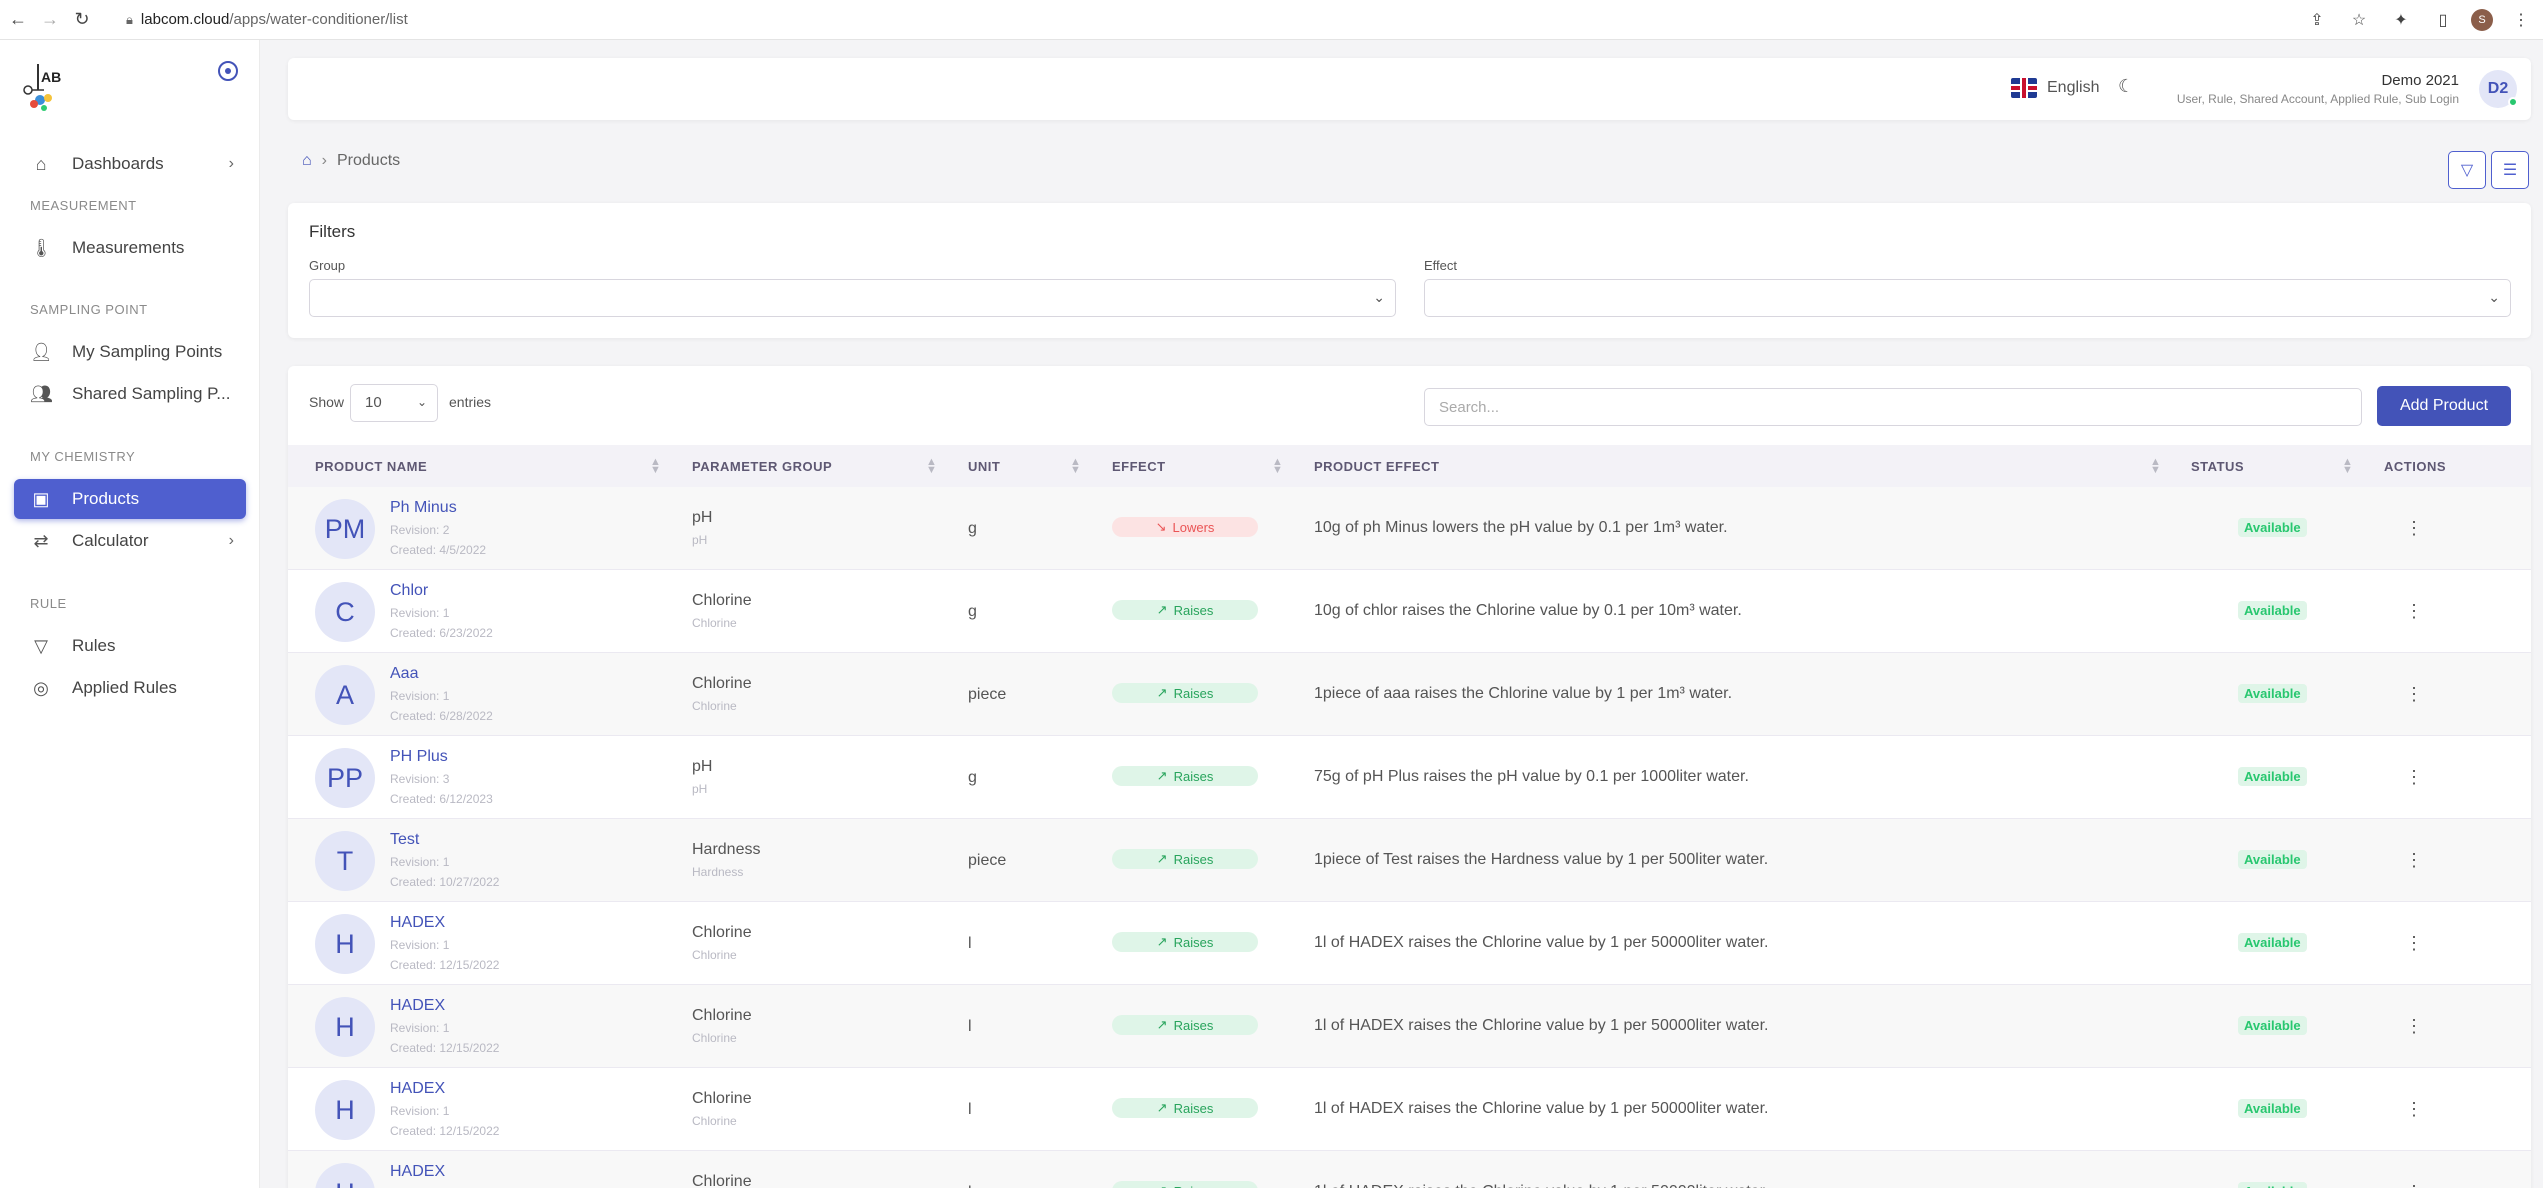 The height and width of the screenshot is (1188, 2543). I want to click on sidebar-item-my-sampling-points: 👤︎ My Sampling Points, so click(130, 352).